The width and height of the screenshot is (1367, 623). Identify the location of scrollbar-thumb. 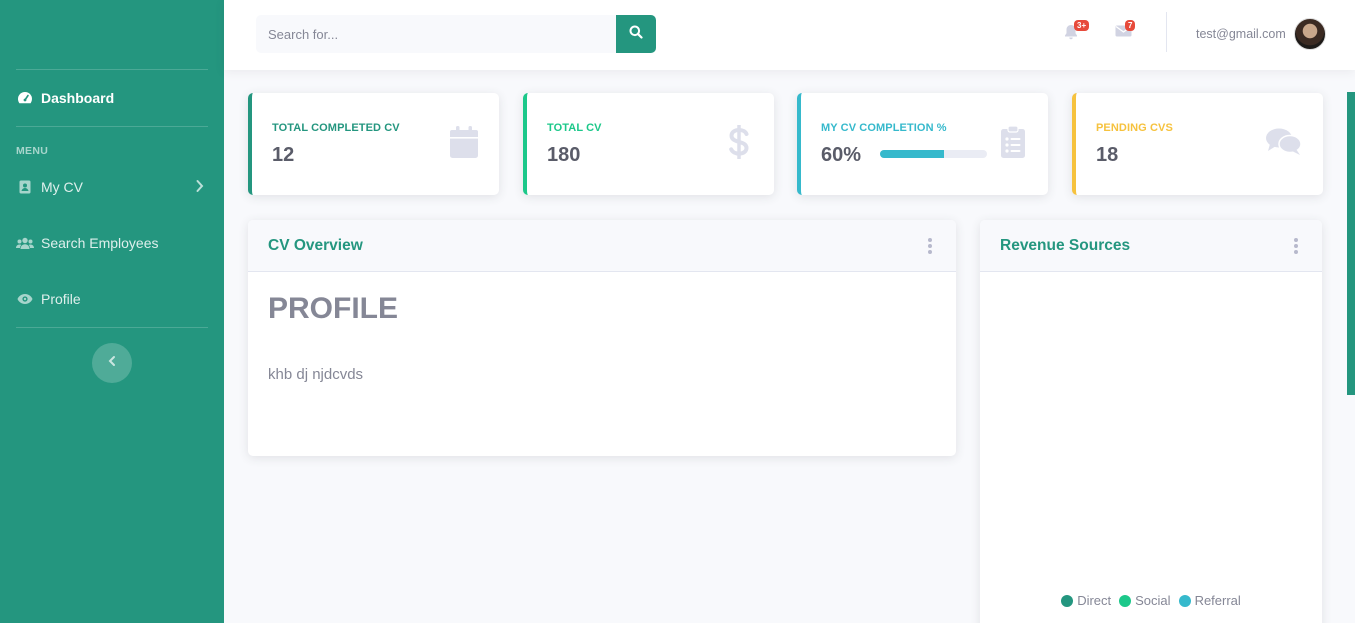
(1351, 243).